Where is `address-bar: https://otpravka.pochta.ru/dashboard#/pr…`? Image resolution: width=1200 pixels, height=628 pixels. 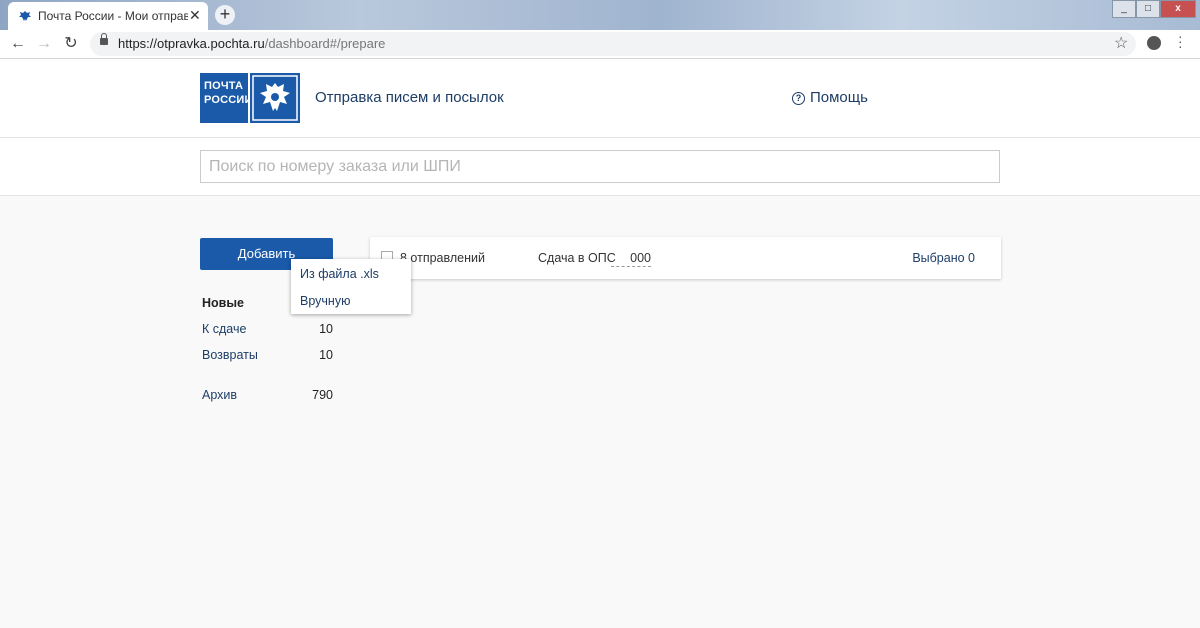
address-bar: https://otpravka.pochta.ru/dashboard#/pr… is located at coordinates (613, 44).